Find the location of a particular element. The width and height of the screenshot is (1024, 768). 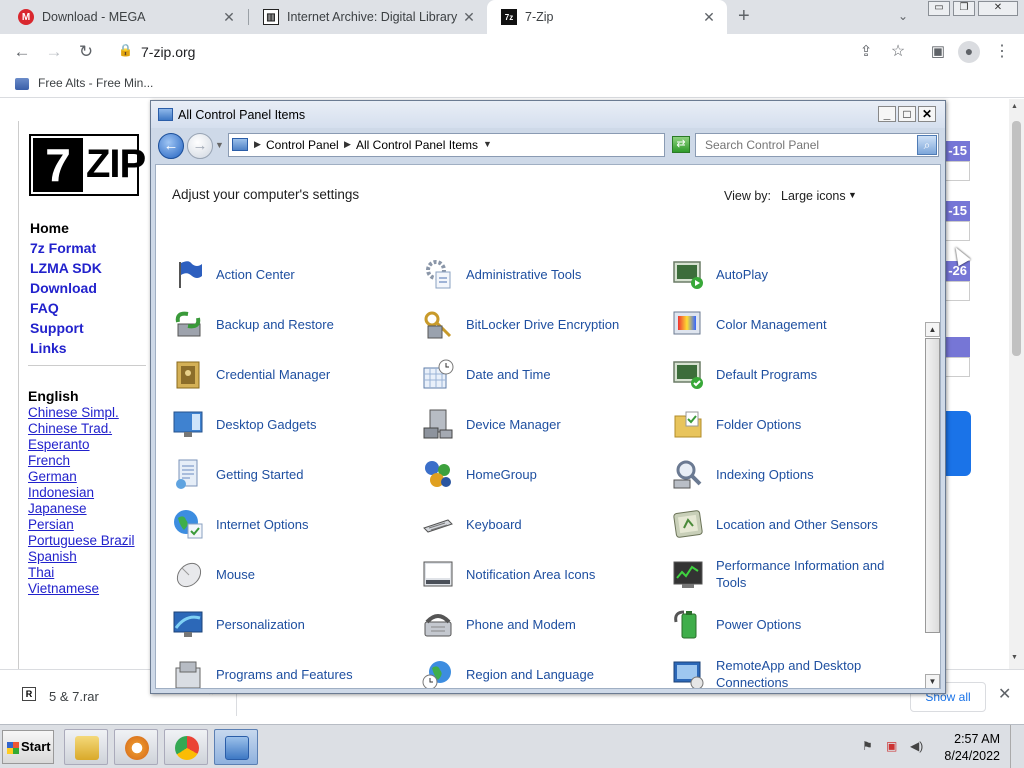

address-bar: 7-zip.org is located at coordinates (168, 52).